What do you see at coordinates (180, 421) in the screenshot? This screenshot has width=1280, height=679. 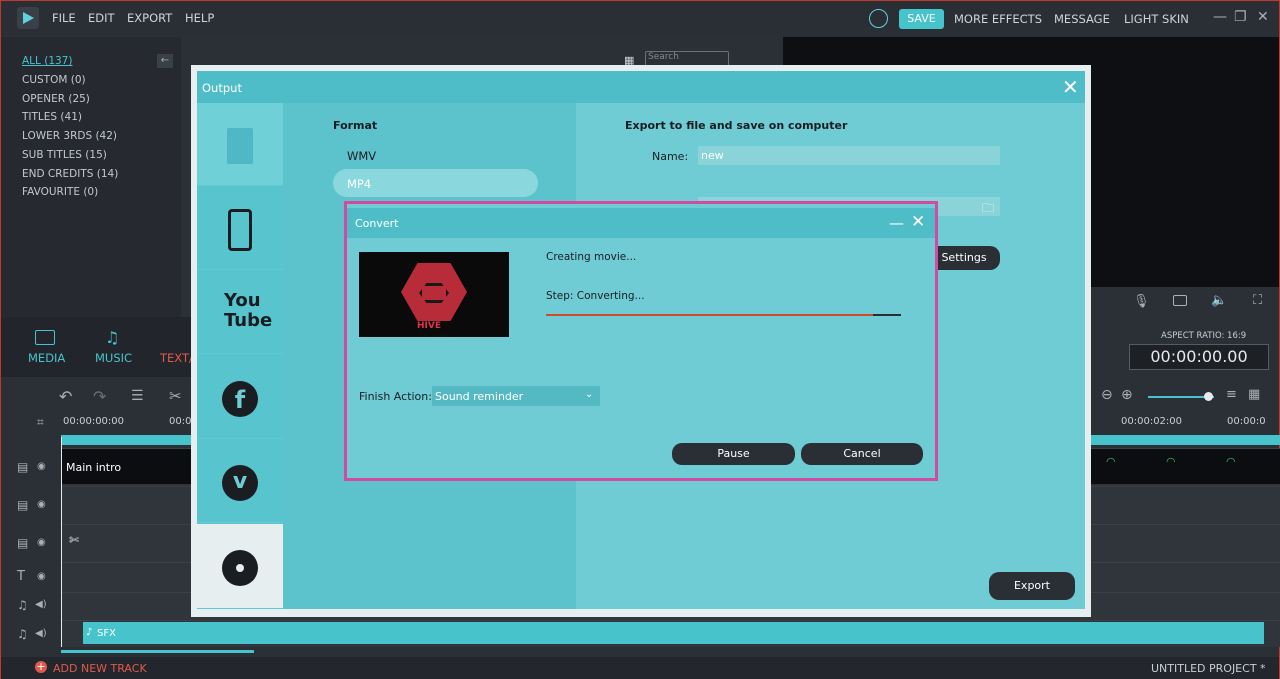 I see `time-marker-2: 00:0` at bounding box center [180, 421].